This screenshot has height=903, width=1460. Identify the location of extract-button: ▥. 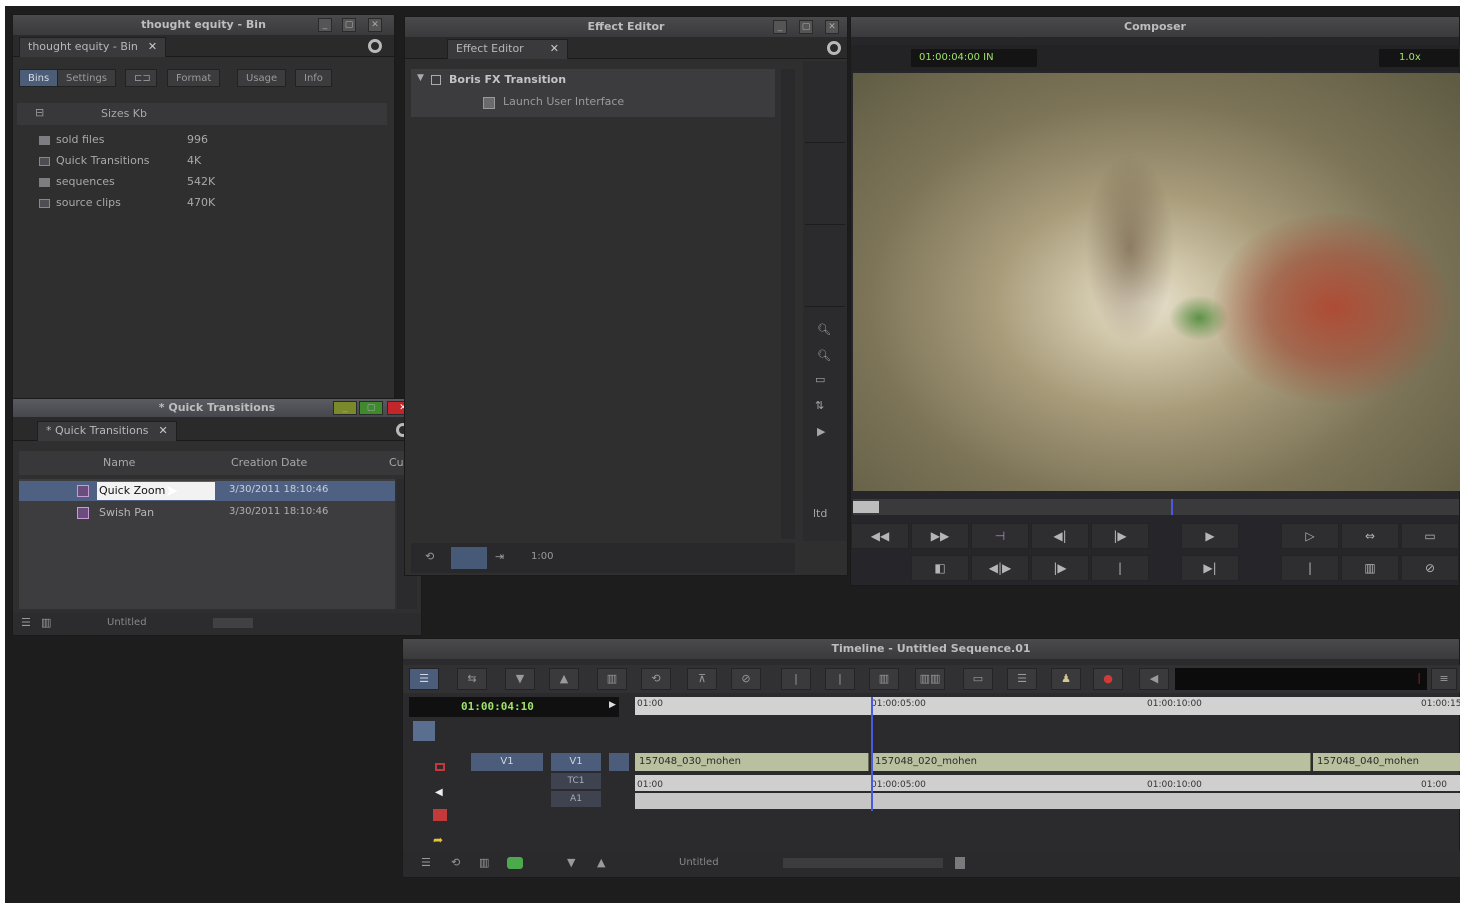
(1370, 568).